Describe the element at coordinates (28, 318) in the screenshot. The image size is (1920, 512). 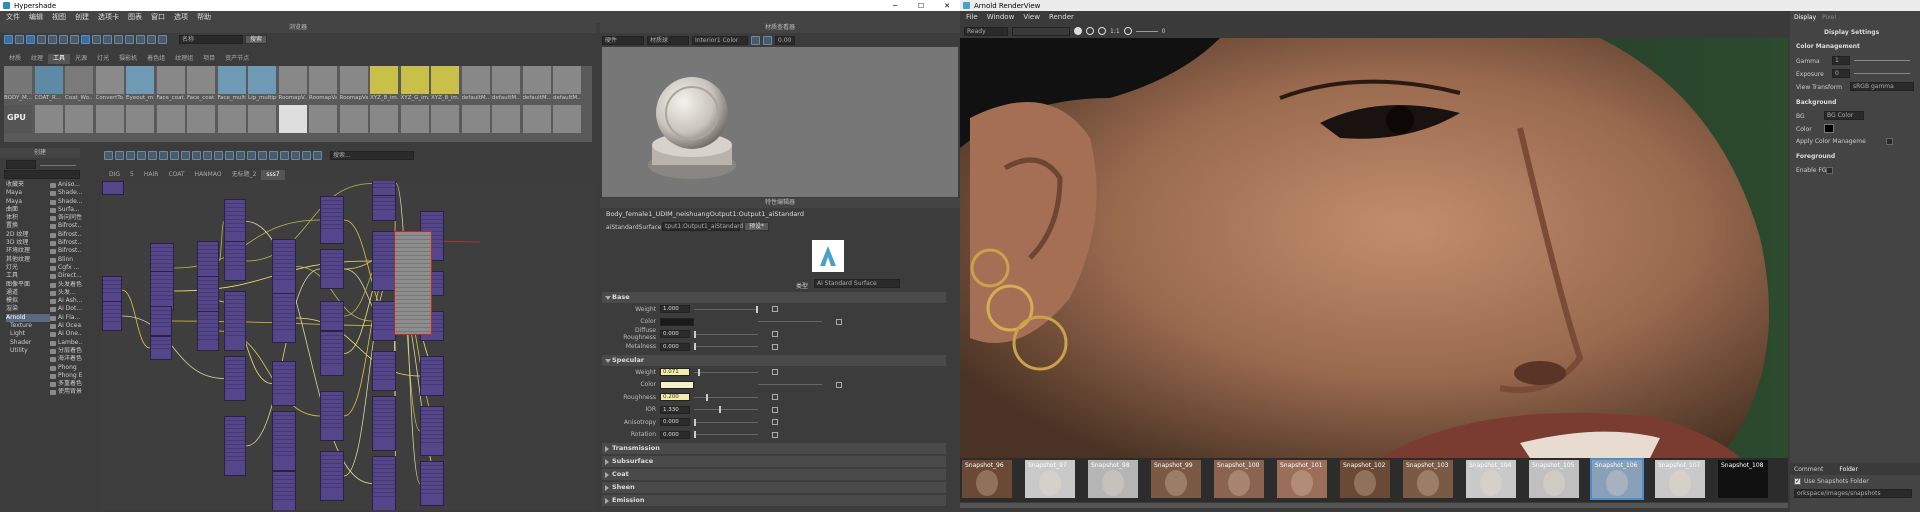
I see `tree-item-arnold: Arnold` at that location.